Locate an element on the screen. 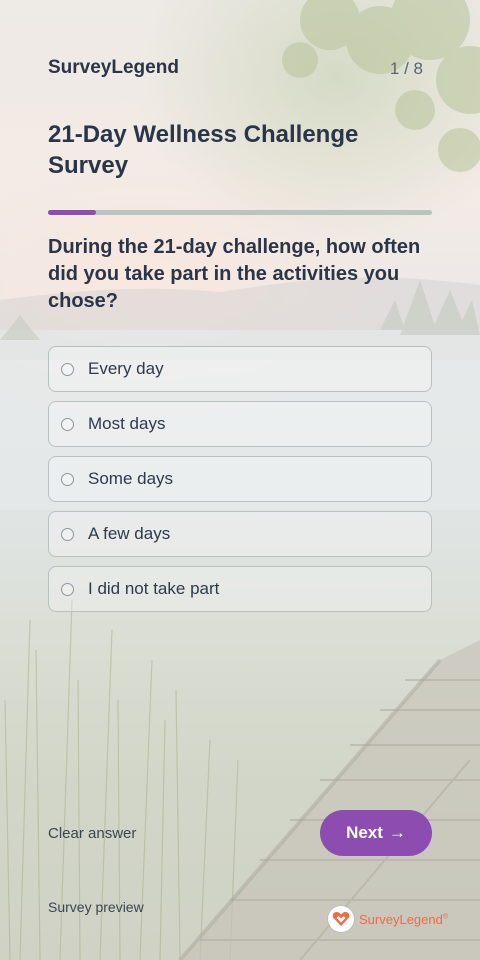 The width and height of the screenshot is (480, 960). progress-bar-fill is located at coordinates (72, 212).